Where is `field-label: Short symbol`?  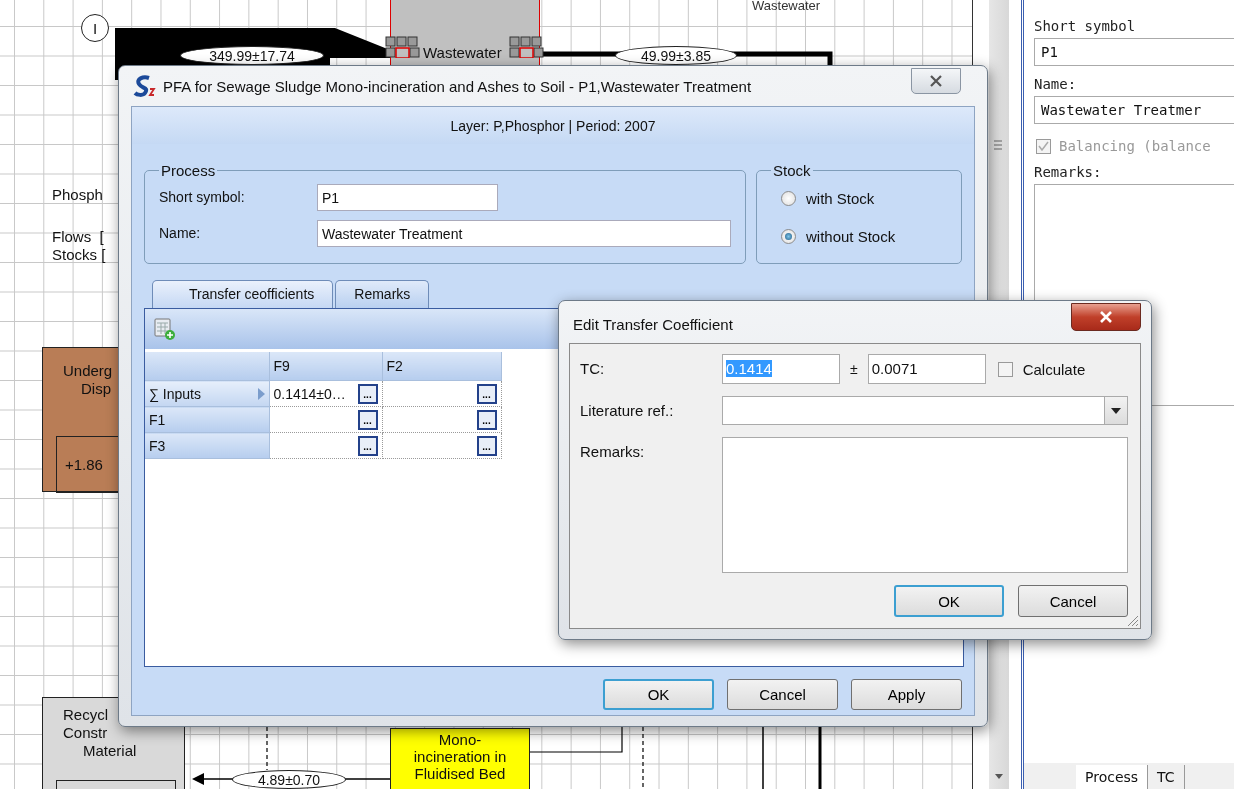 field-label: Short symbol is located at coordinates (1085, 26).